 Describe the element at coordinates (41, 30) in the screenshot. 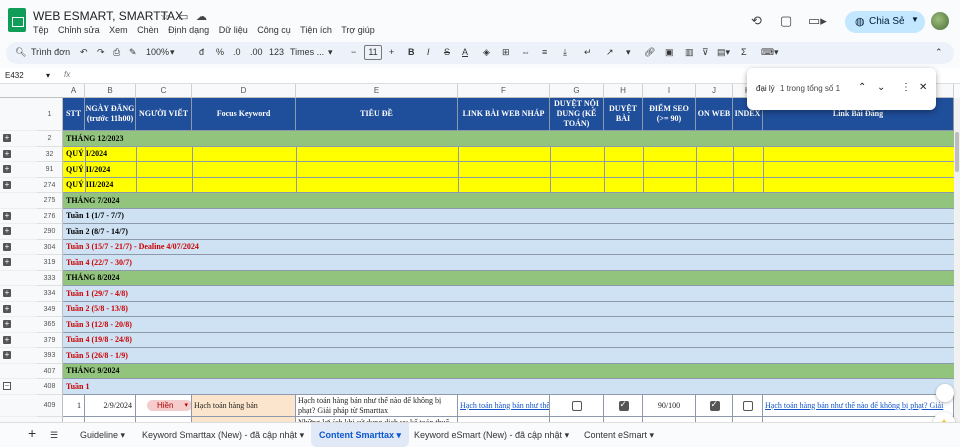

I see `menu-file: Tệp` at that location.